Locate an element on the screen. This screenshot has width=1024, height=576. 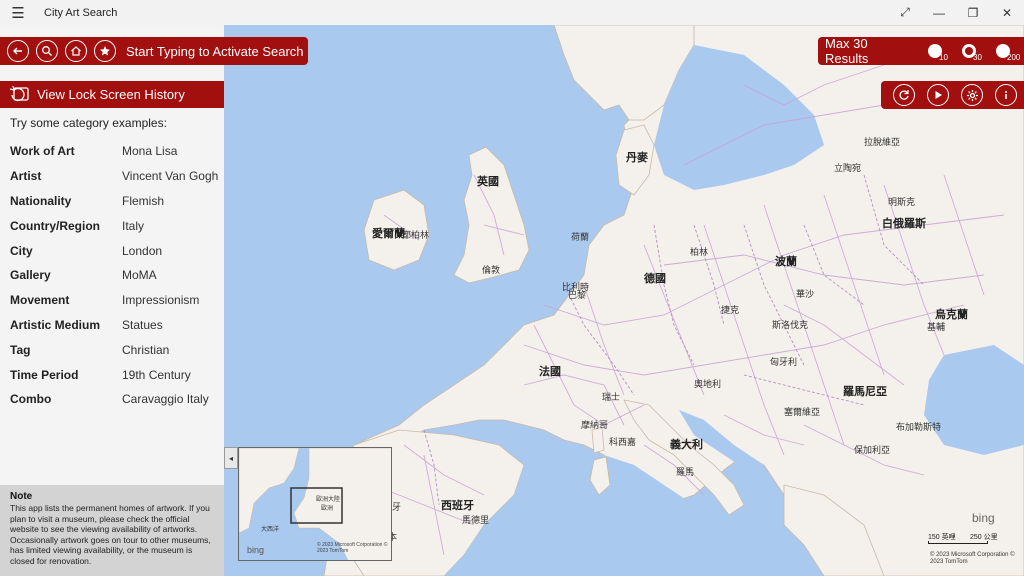
note-title: Note is located at coordinates (21, 496).